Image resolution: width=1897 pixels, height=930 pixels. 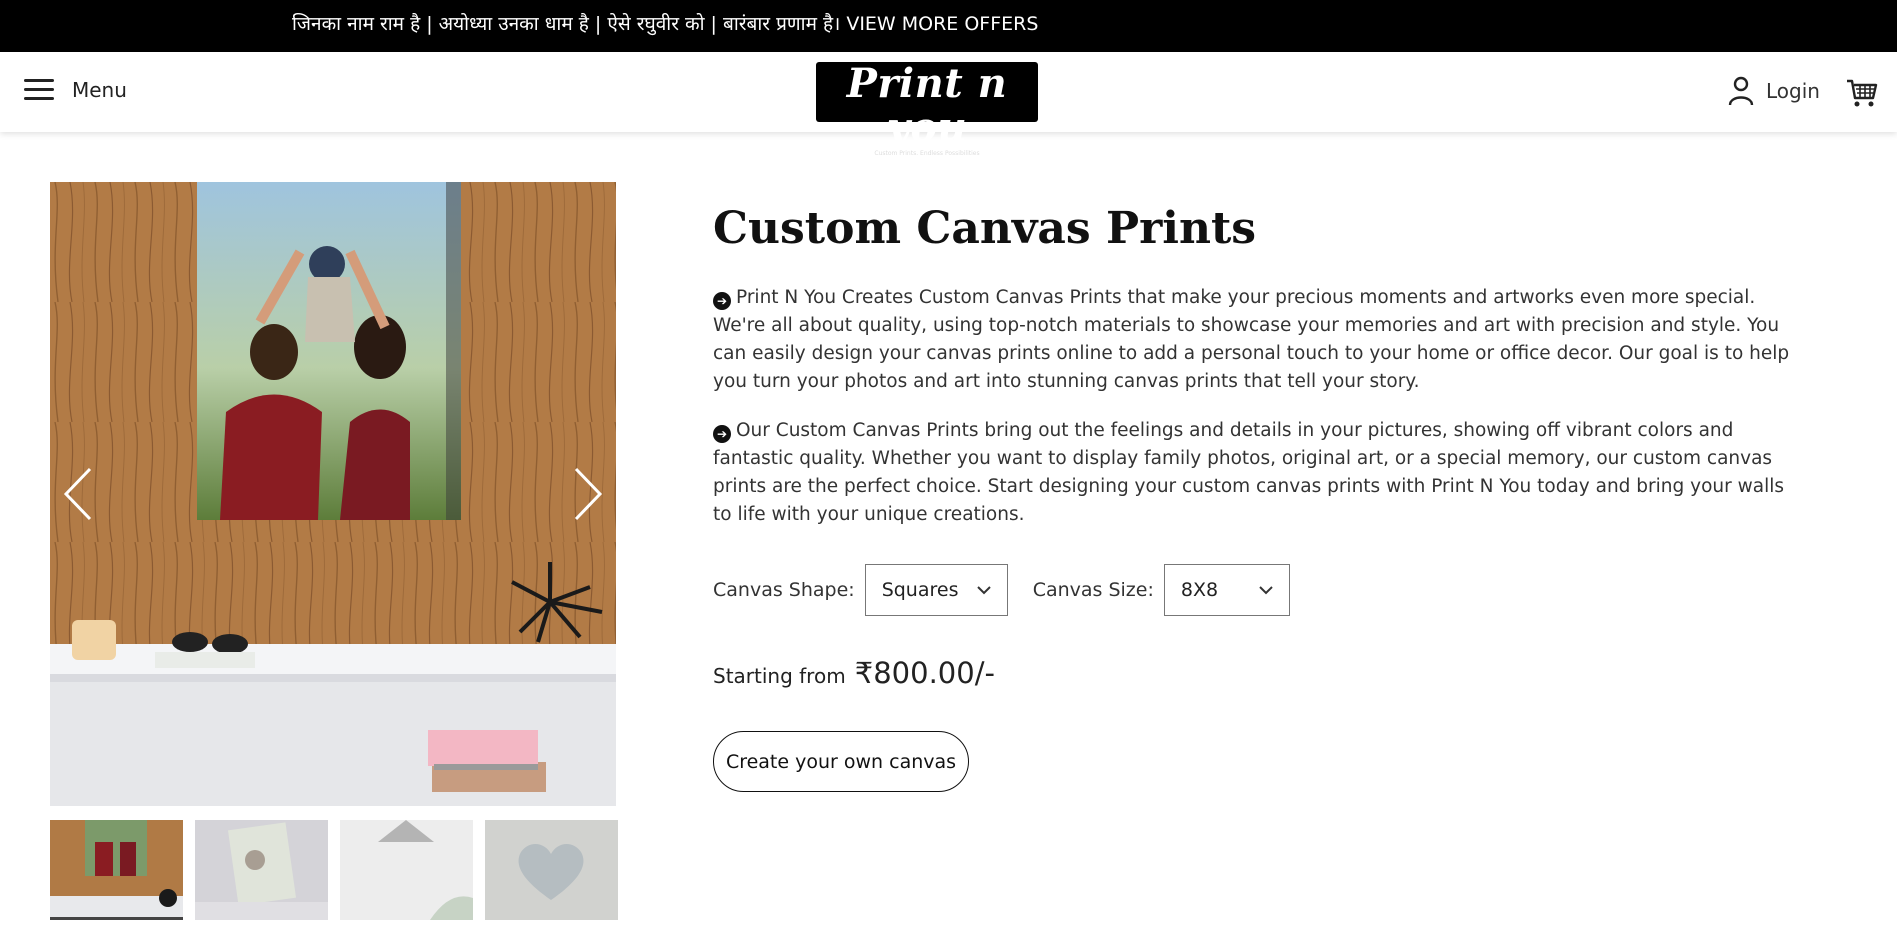 What do you see at coordinates (1741, 91) in the screenshot?
I see `user-icon` at bounding box center [1741, 91].